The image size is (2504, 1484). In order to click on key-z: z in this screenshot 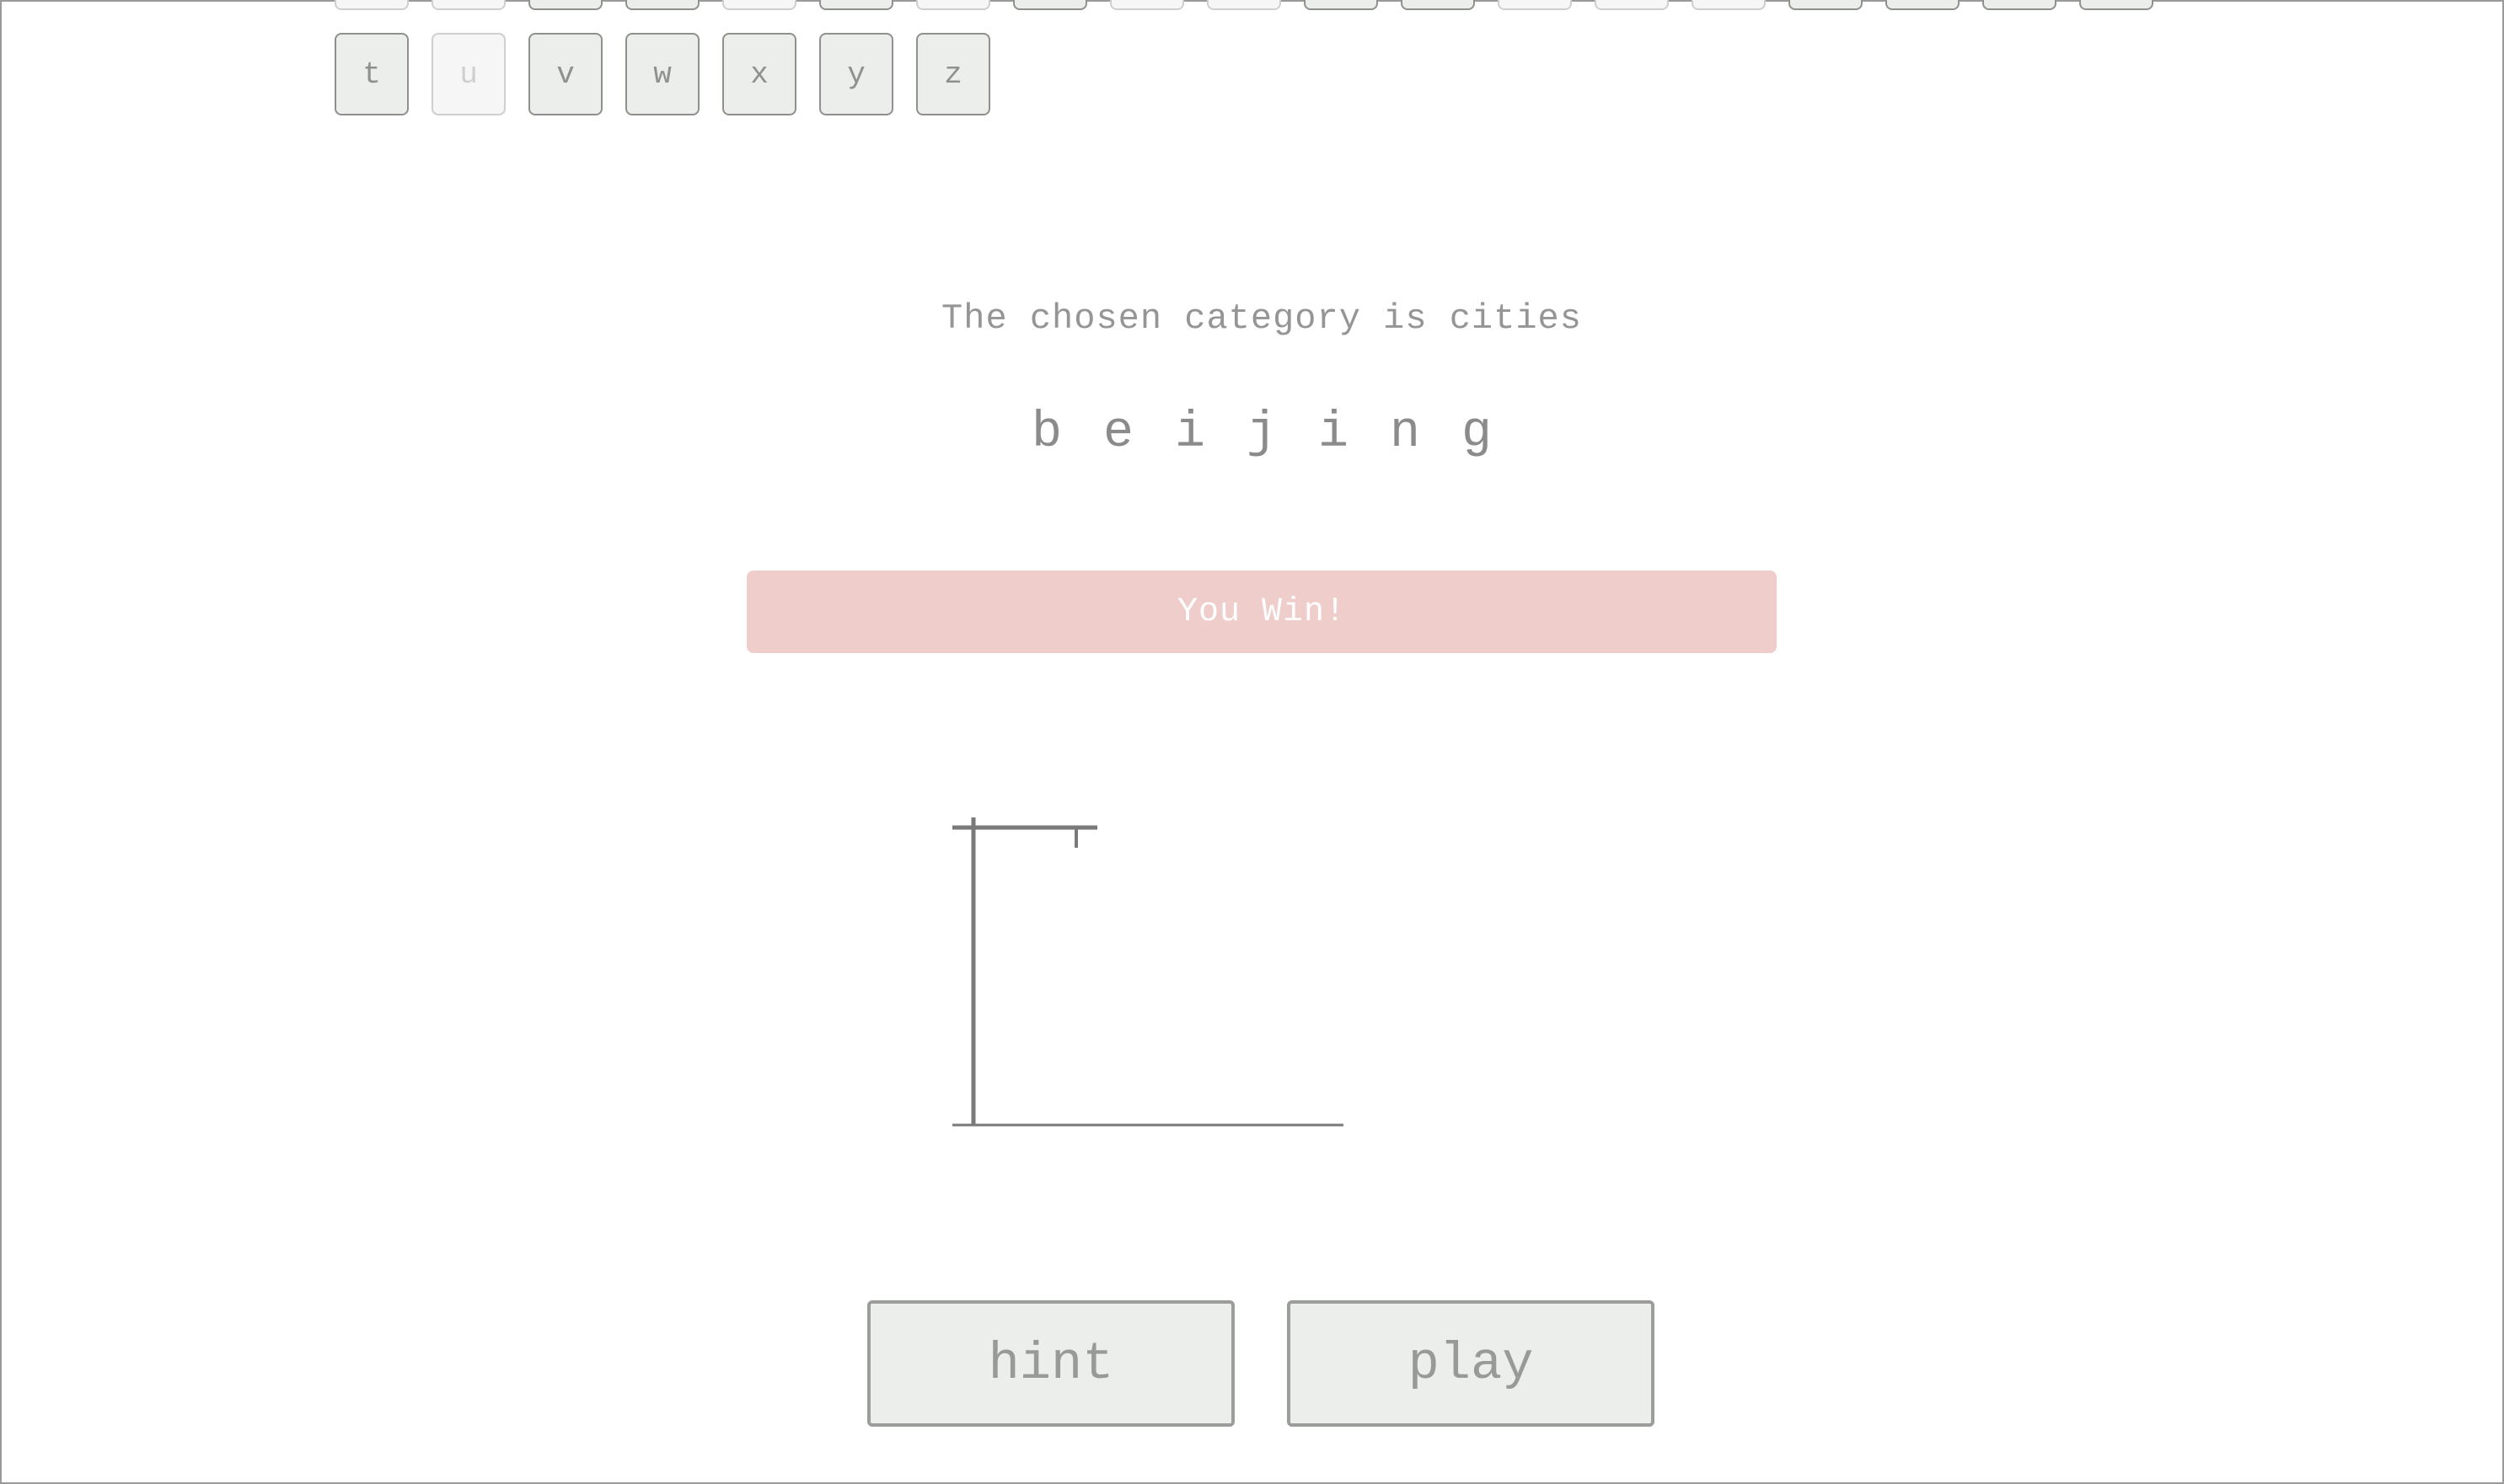, I will do `click(953, 74)`.